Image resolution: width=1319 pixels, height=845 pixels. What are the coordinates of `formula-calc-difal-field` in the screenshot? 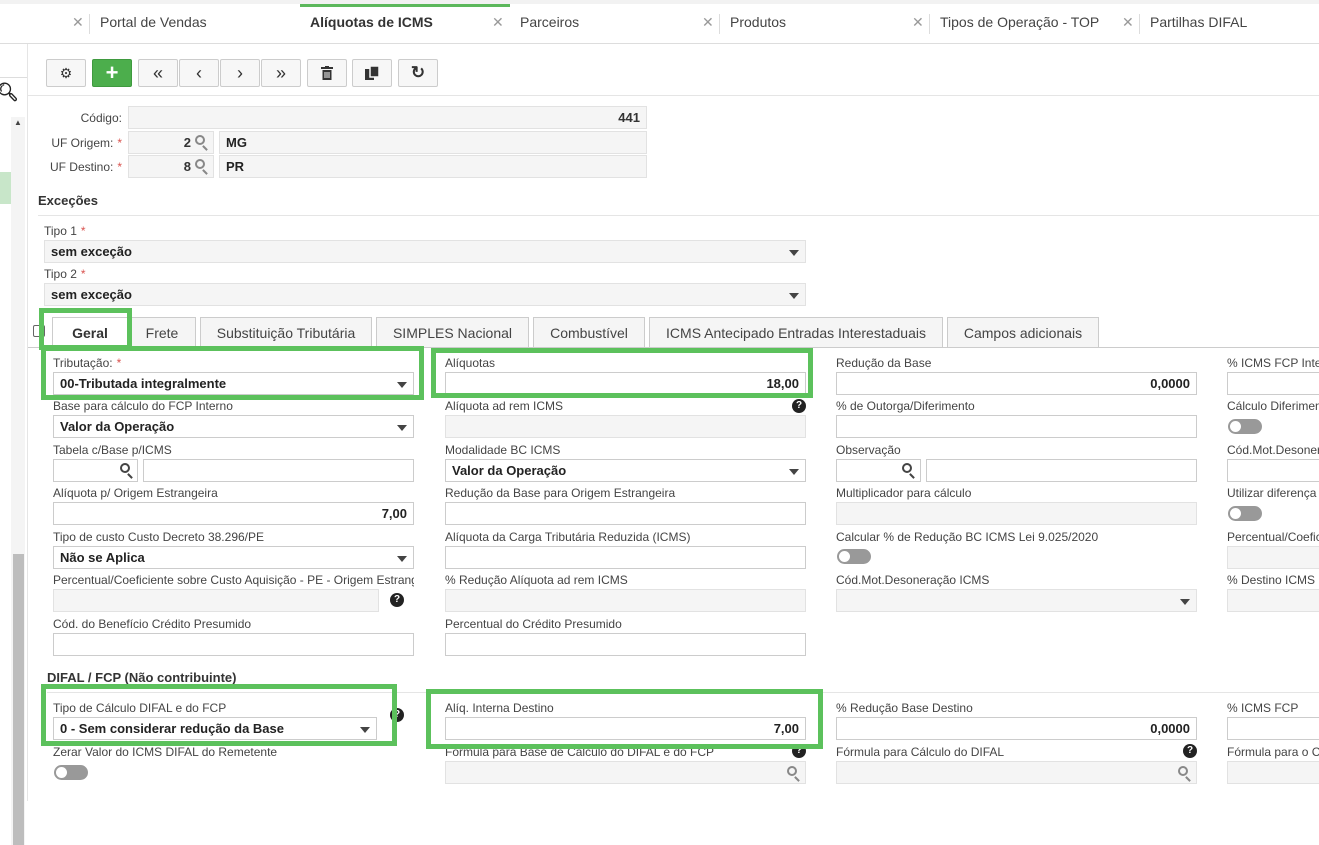 It's located at (1016, 772).